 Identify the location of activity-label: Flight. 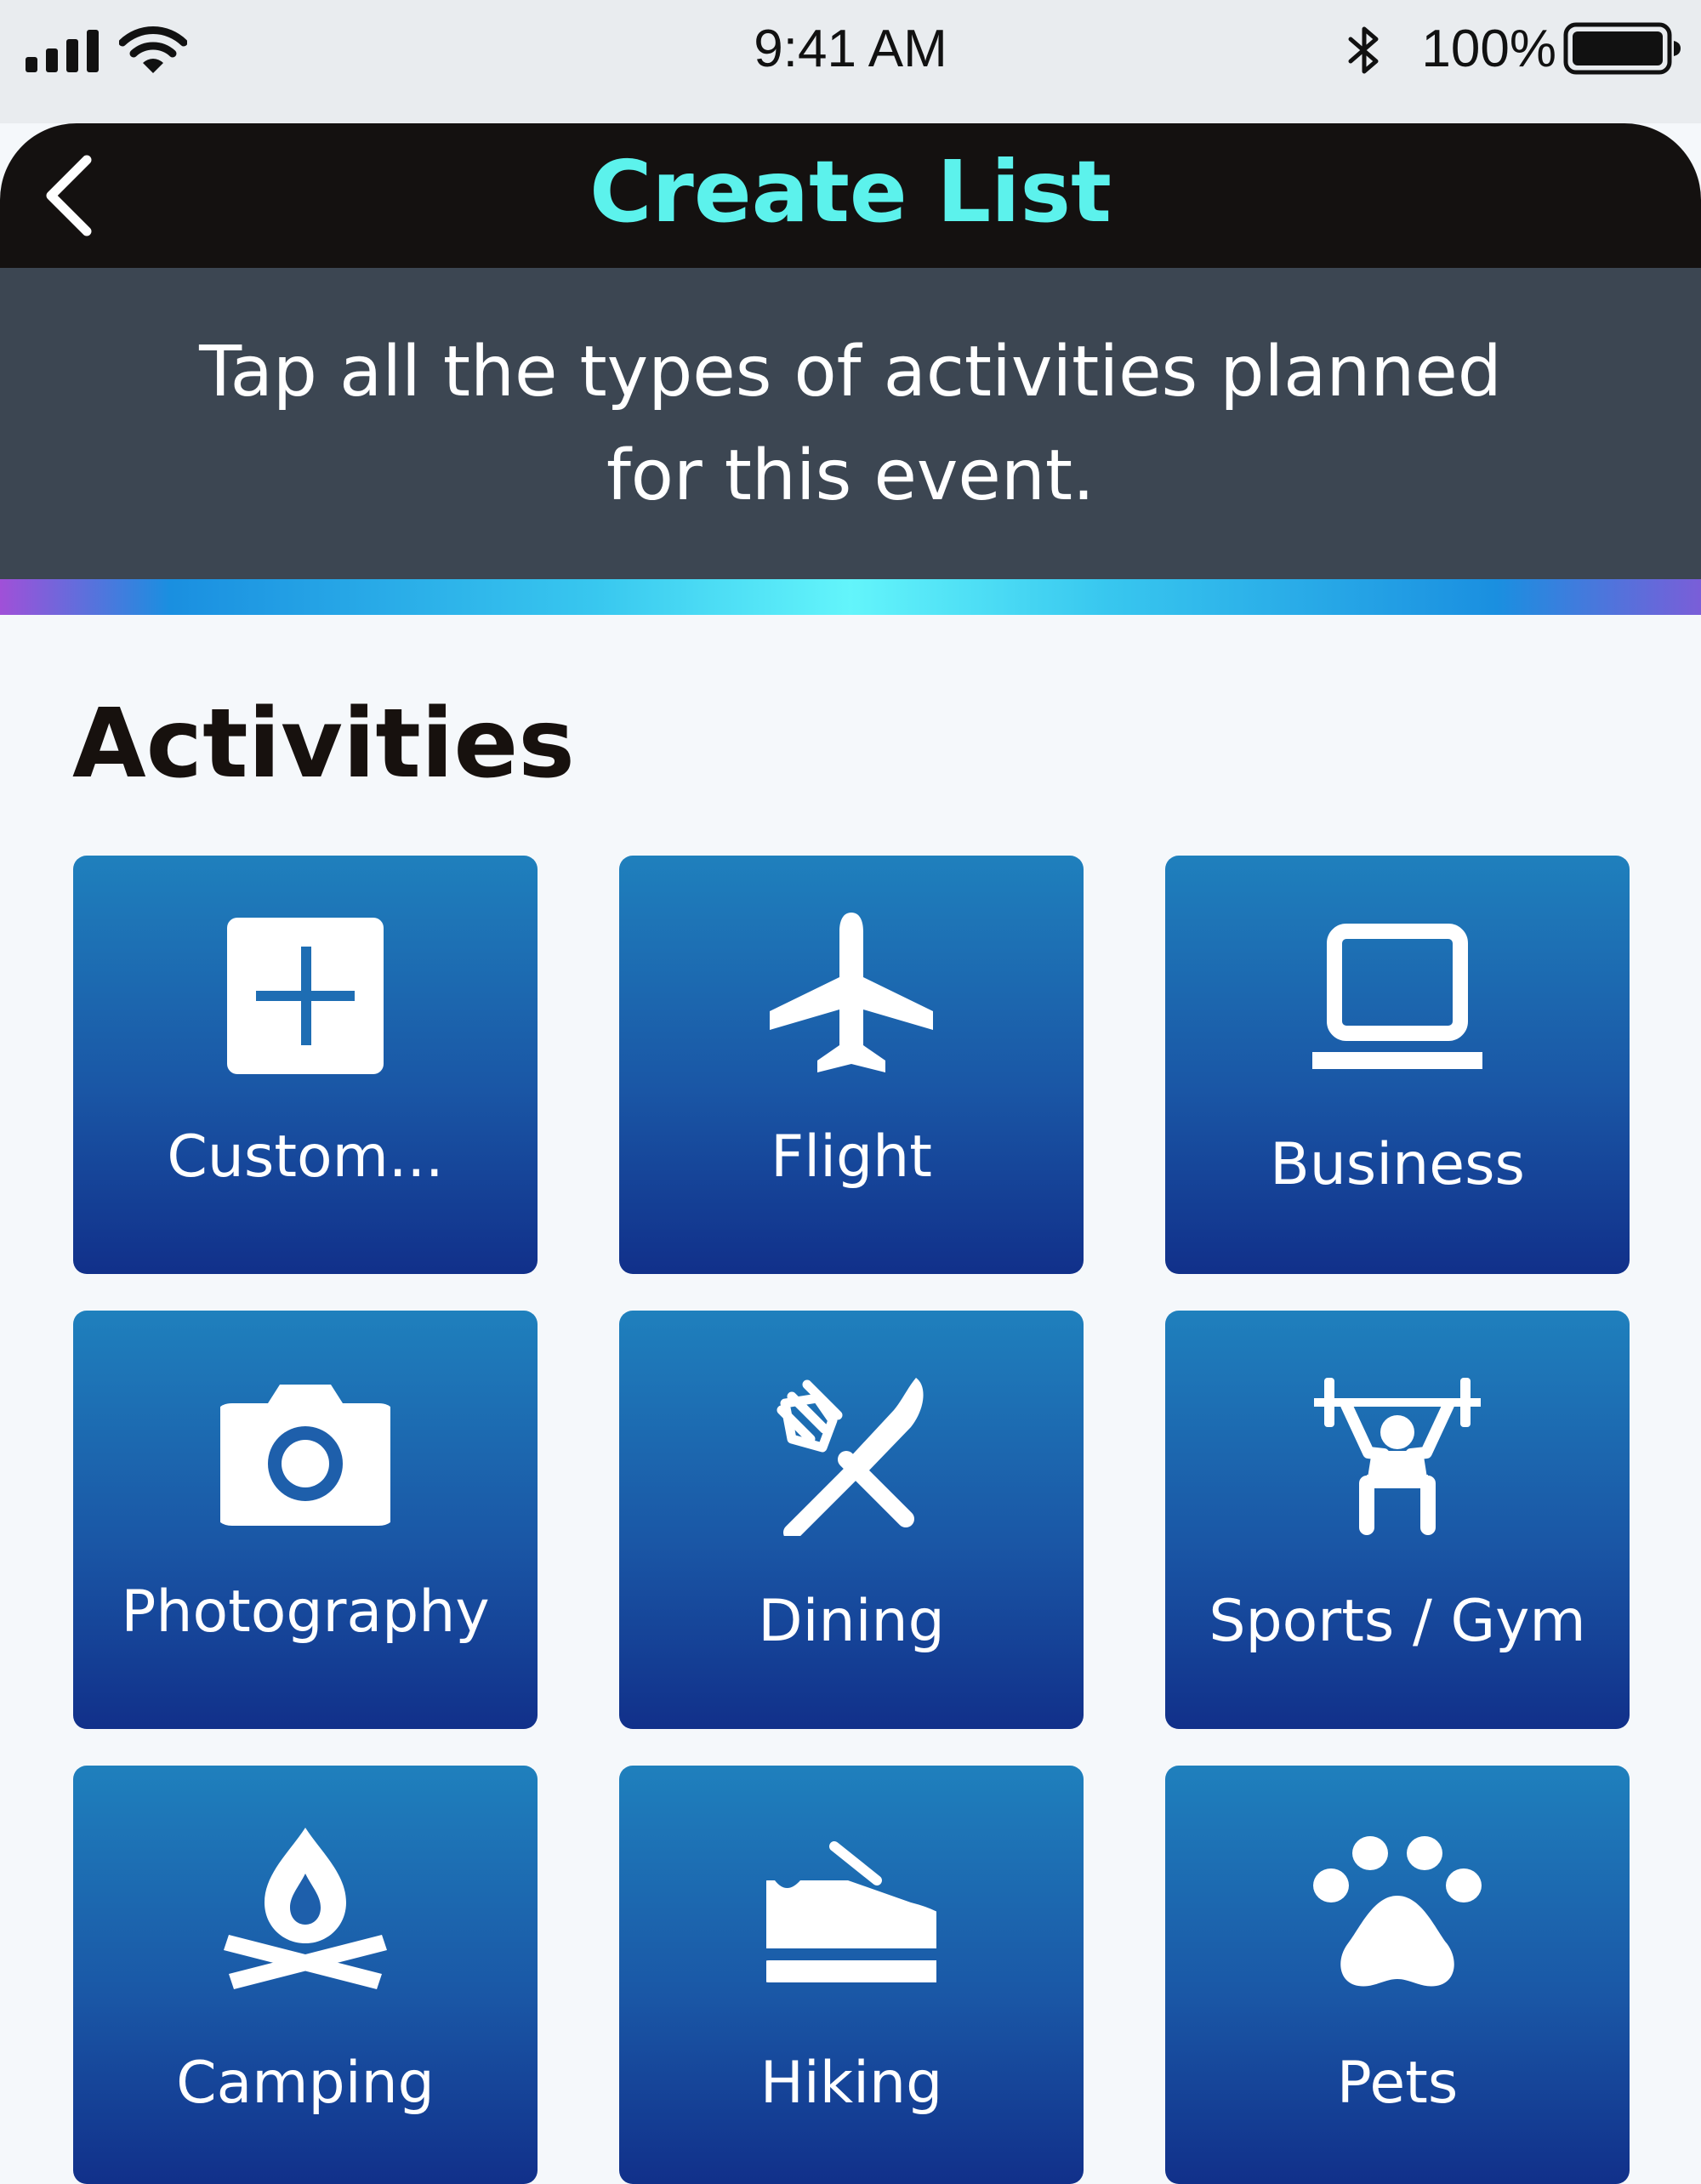
(851, 1157).